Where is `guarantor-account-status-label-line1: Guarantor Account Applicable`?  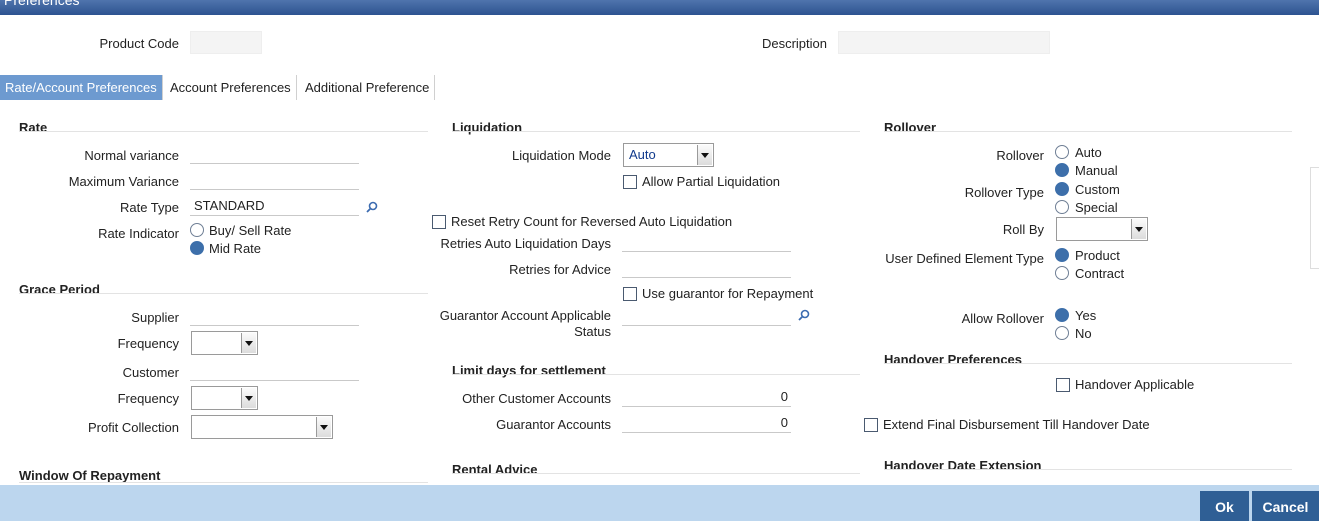
guarantor-account-status-label-line1: Guarantor Account Applicable is located at coordinates (525, 315).